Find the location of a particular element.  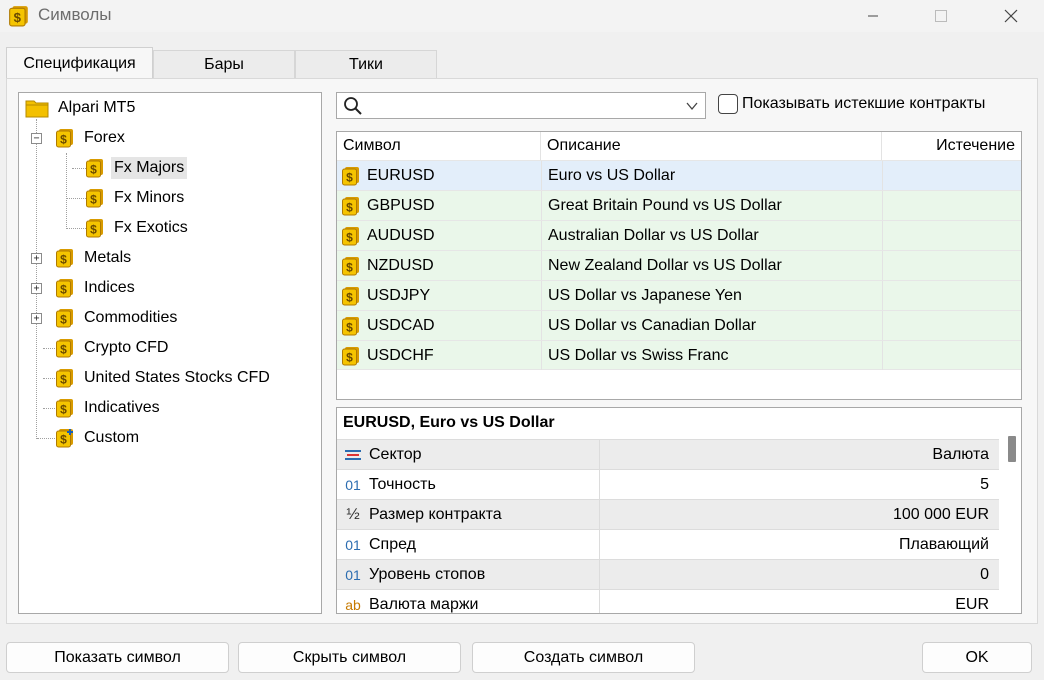

tree-node-label: Fx Minors is located at coordinates (149, 197).